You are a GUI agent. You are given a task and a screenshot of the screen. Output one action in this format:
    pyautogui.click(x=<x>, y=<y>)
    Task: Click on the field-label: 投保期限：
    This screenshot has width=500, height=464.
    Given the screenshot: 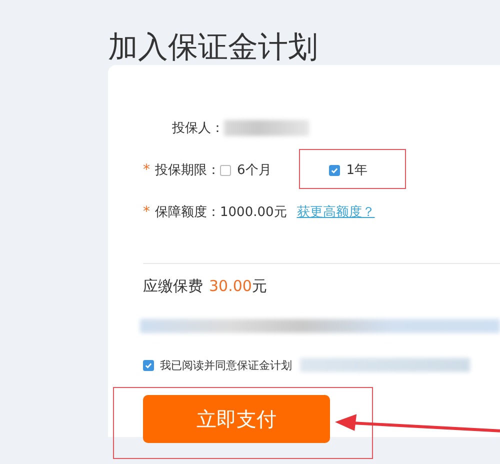 What is the action you would take?
    pyautogui.click(x=187, y=170)
    